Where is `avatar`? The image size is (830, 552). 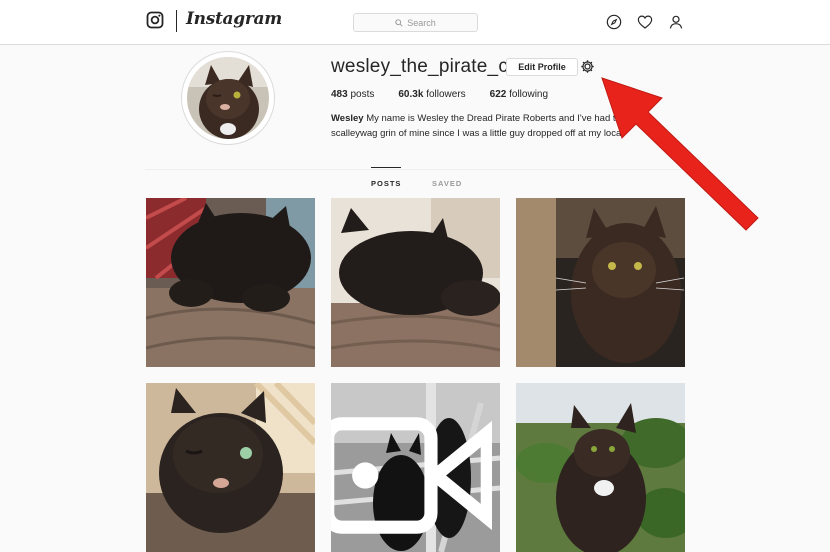 avatar is located at coordinates (228, 98).